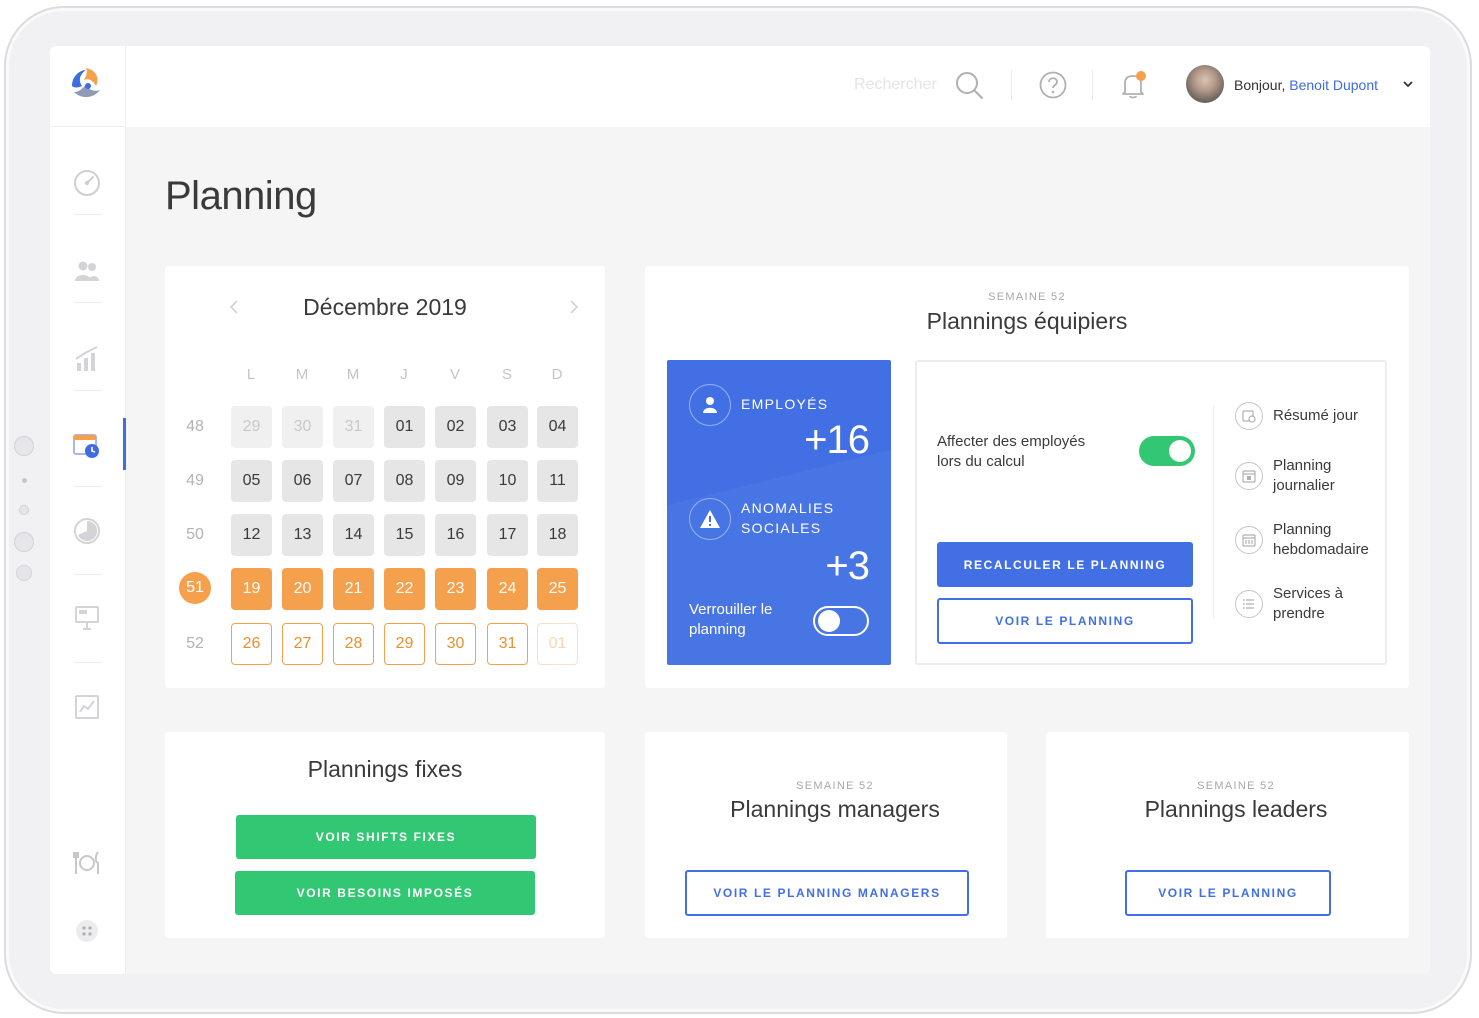  I want to click on notifications-button, so click(1133, 85).